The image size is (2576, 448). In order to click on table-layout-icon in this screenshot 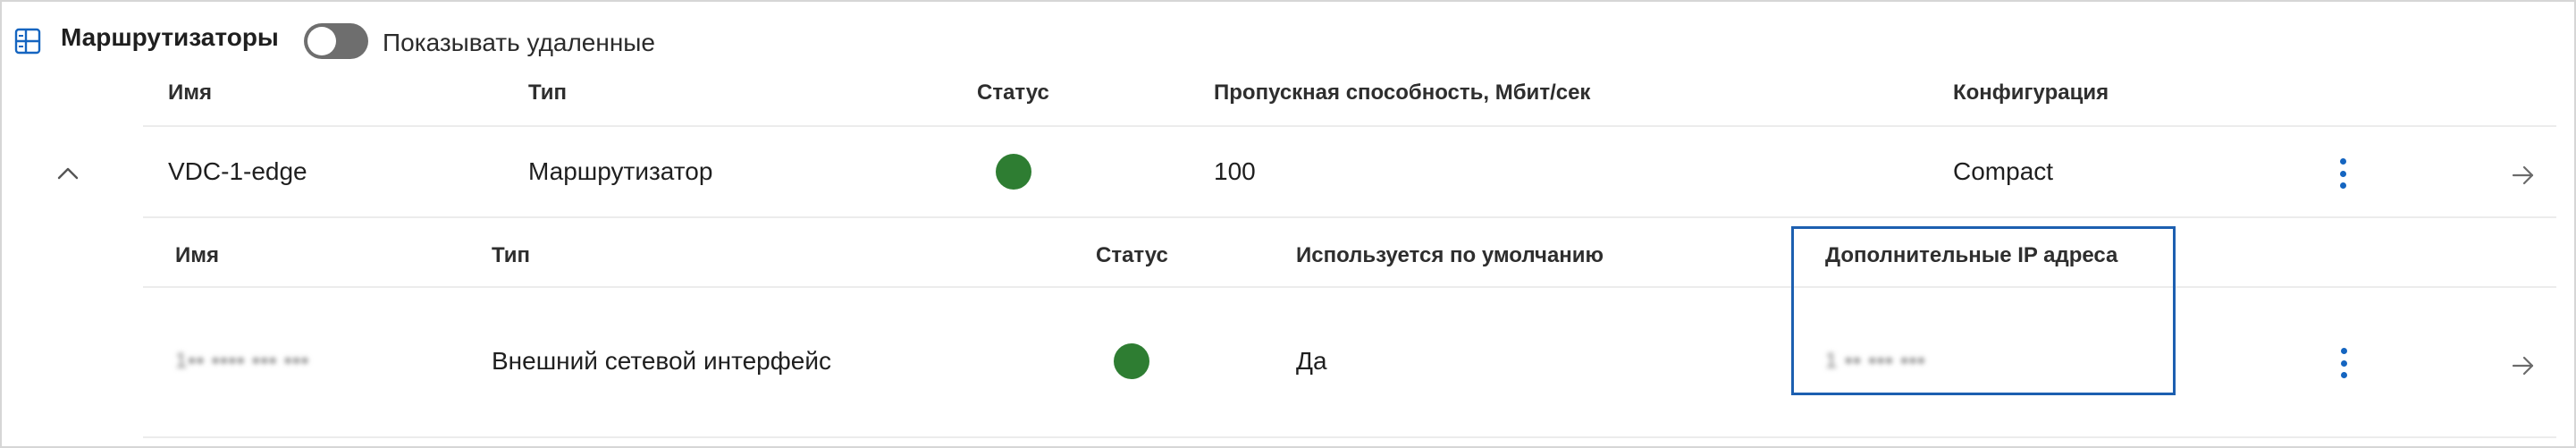, I will do `click(28, 41)`.